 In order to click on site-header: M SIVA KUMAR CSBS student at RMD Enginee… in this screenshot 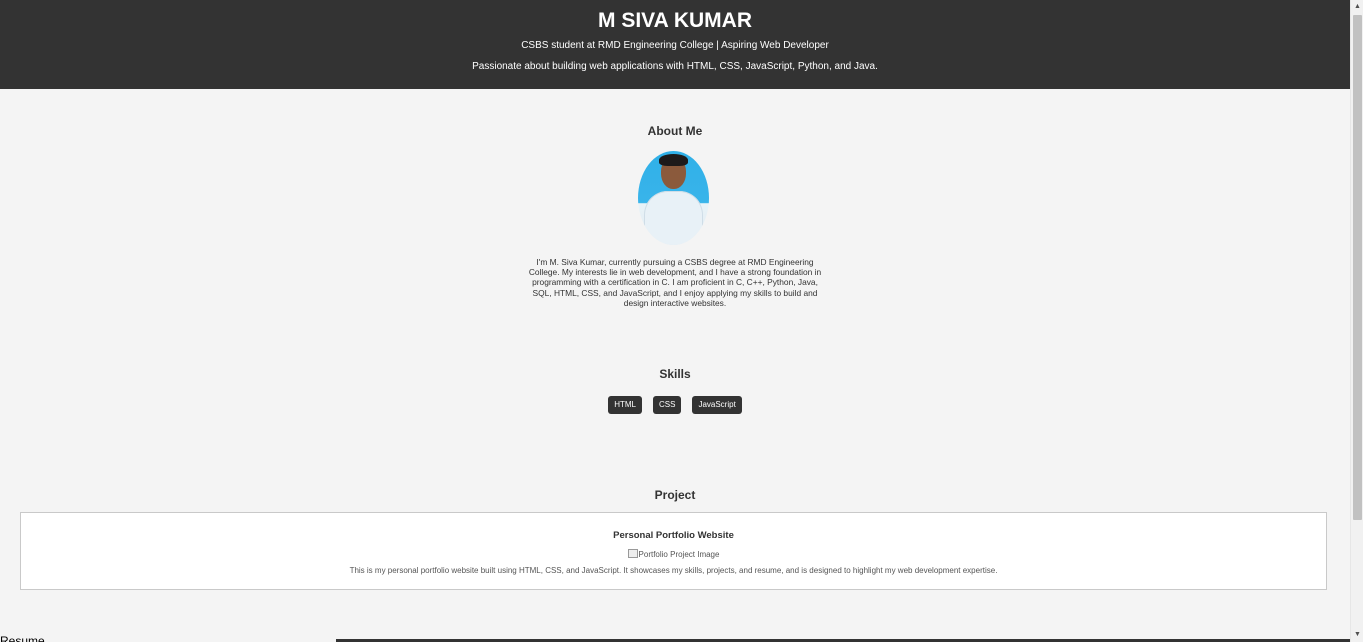, I will do `click(675, 44)`.